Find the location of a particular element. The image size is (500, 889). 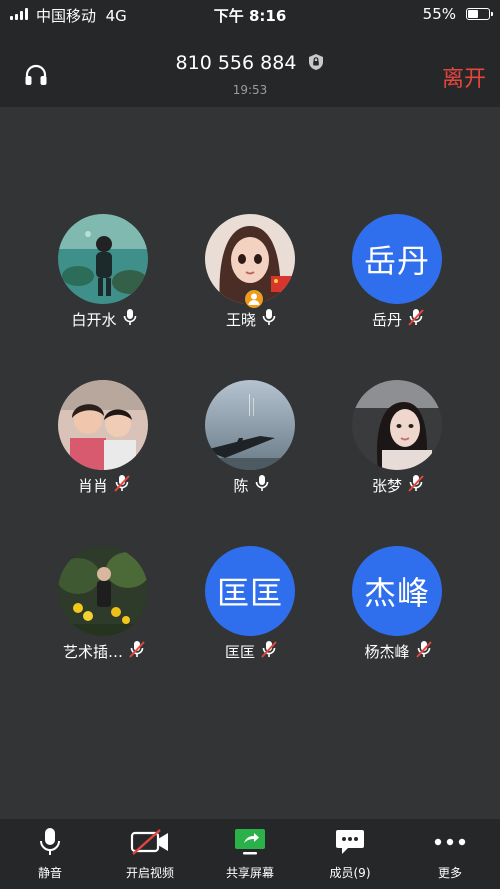

participant-name: 匡匡 is located at coordinates (239, 651).